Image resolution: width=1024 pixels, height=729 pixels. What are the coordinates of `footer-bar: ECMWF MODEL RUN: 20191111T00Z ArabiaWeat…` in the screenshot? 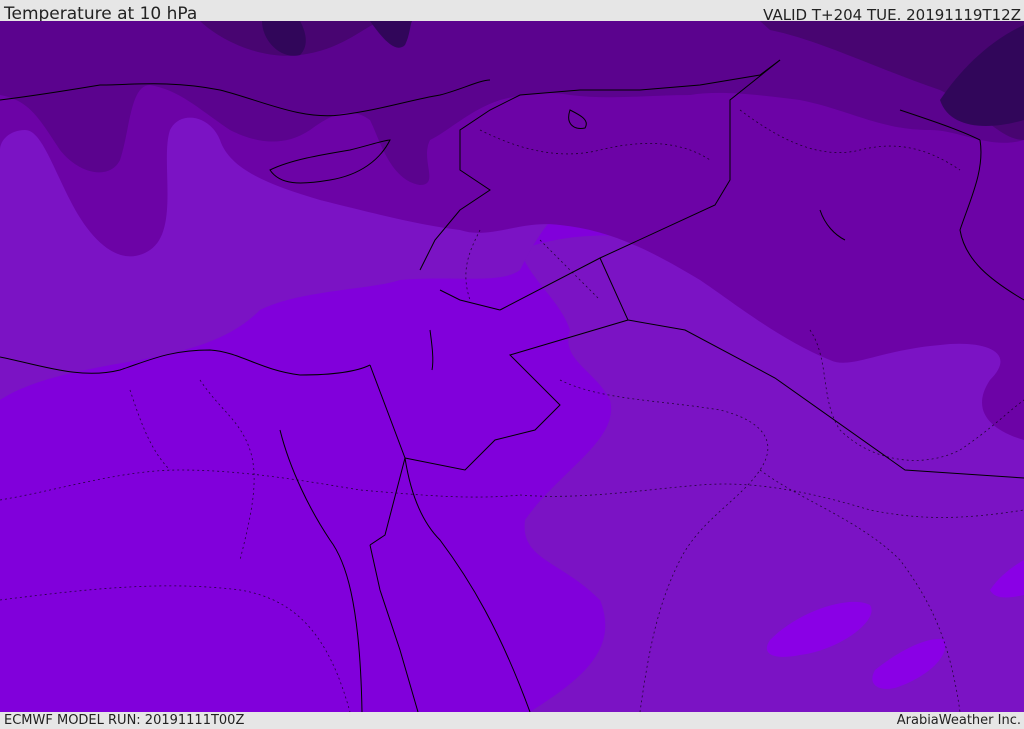 It's located at (512, 720).